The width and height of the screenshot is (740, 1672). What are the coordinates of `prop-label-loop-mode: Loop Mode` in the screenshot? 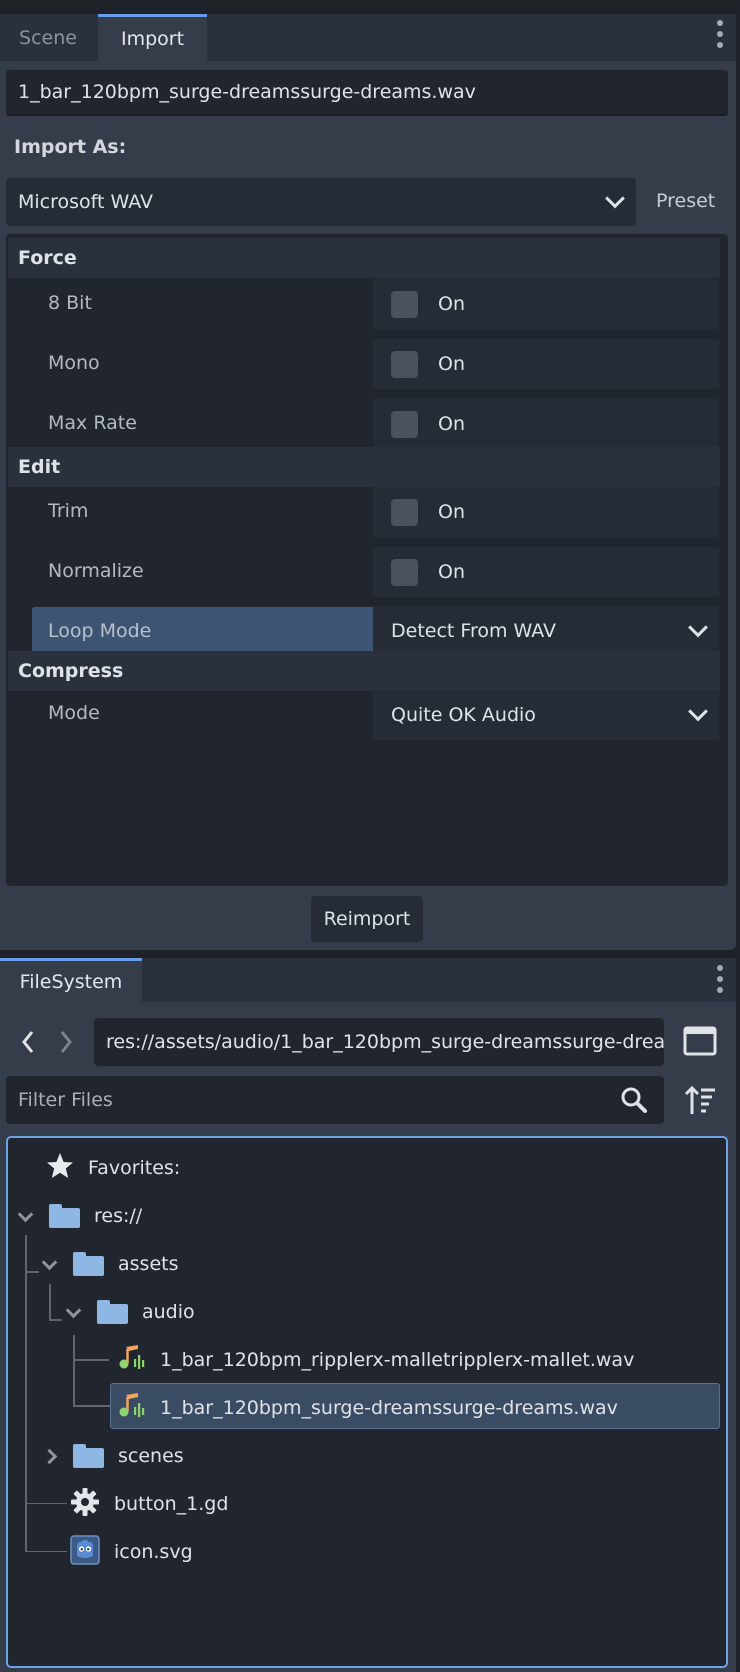 It's located at (100, 631).